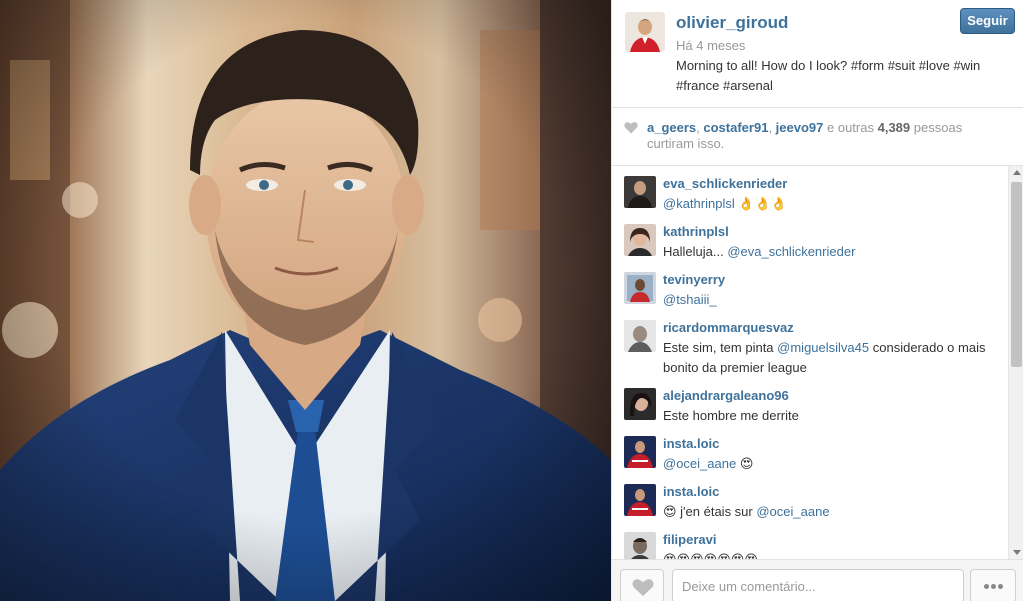  I want to click on comment-mention: @miguelsilva45, so click(823, 347).